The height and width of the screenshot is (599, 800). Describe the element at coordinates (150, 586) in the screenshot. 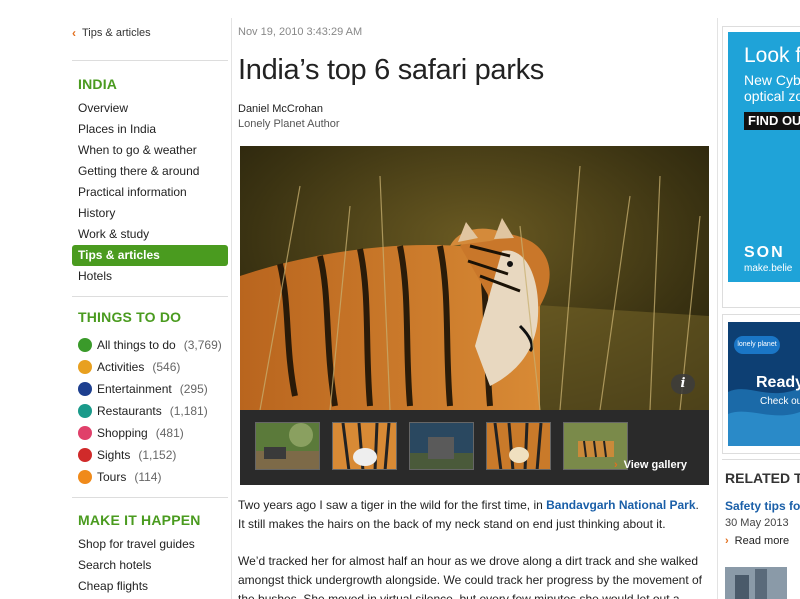

I see `sidebar-item: Cheap flights` at that location.